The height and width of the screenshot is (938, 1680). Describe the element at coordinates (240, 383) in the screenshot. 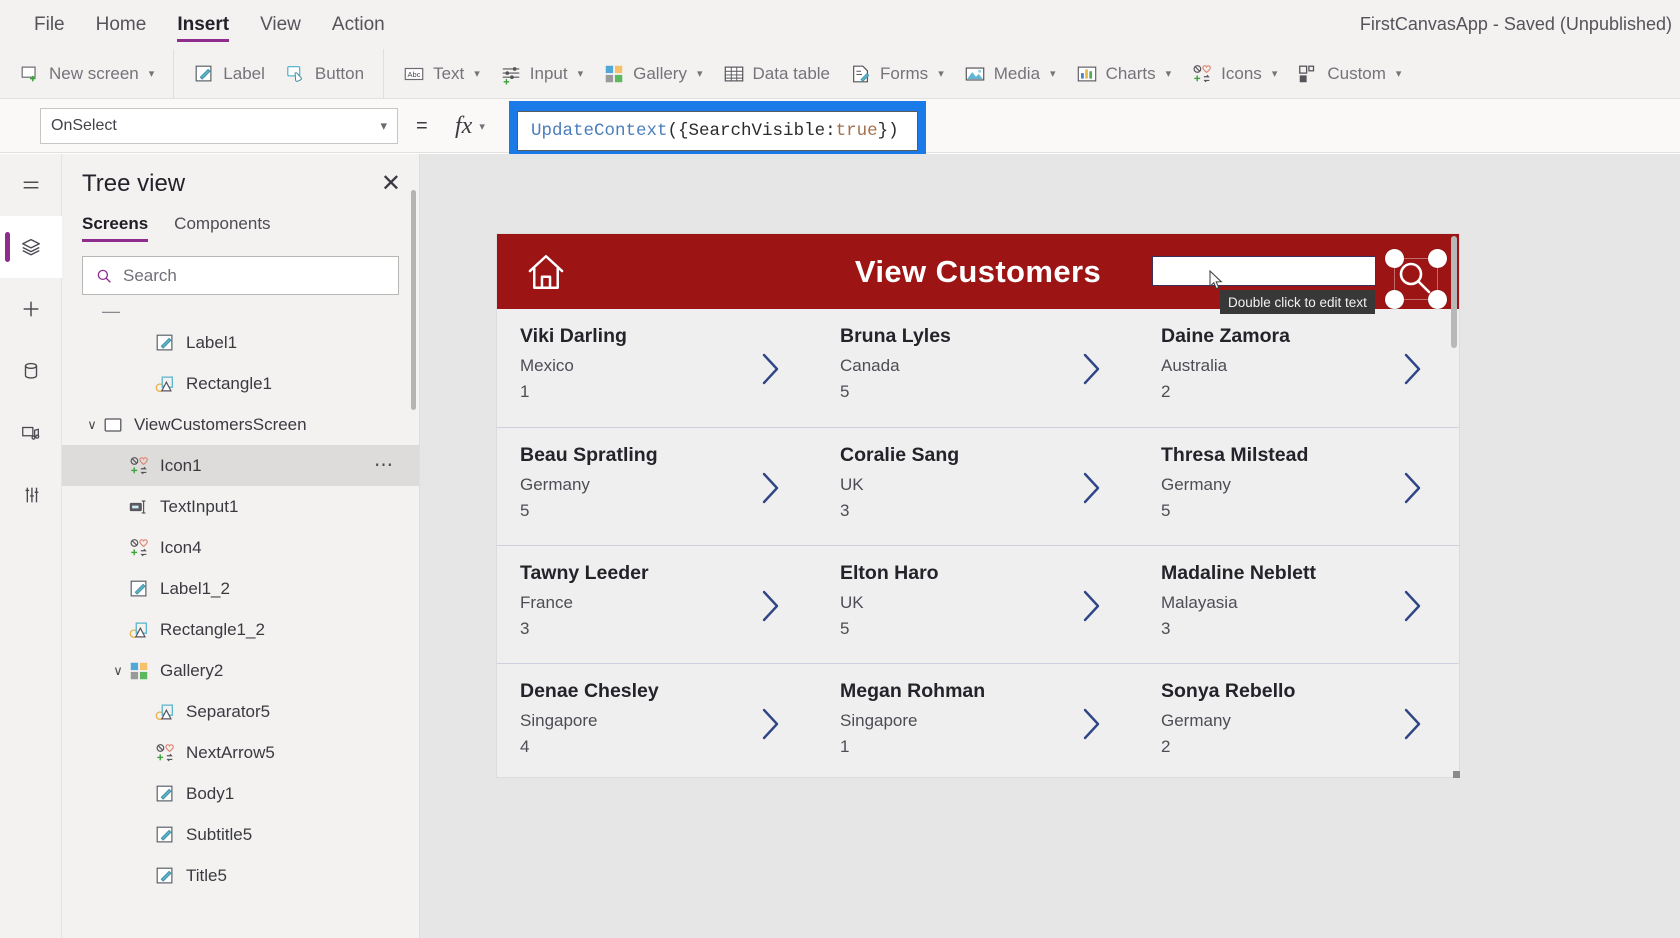

I see `tree-node-rectangle1: Rectangle1` at that location.